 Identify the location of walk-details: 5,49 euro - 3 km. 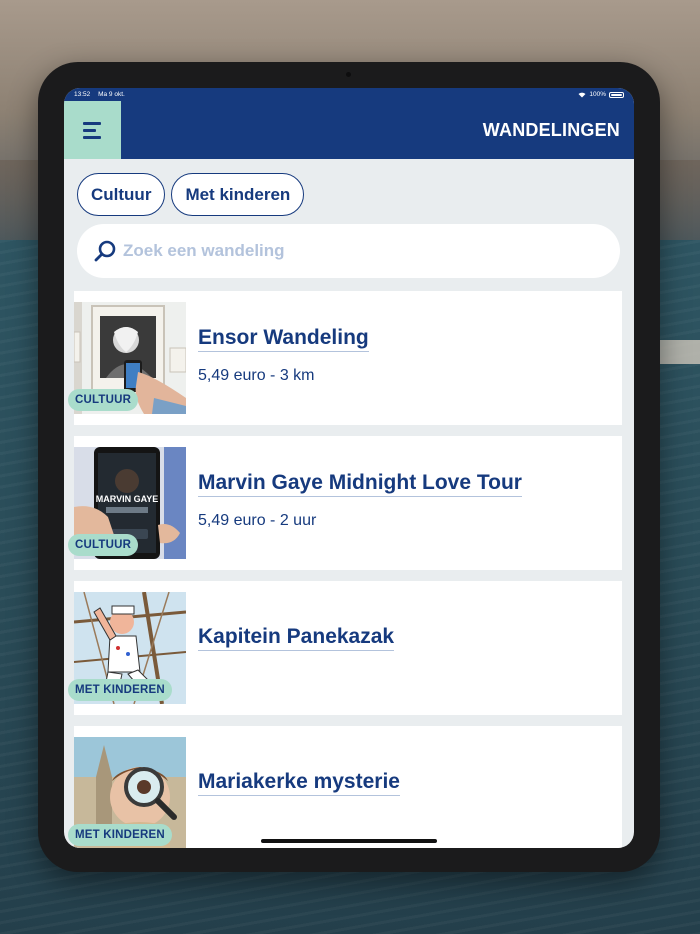
(256, 375).